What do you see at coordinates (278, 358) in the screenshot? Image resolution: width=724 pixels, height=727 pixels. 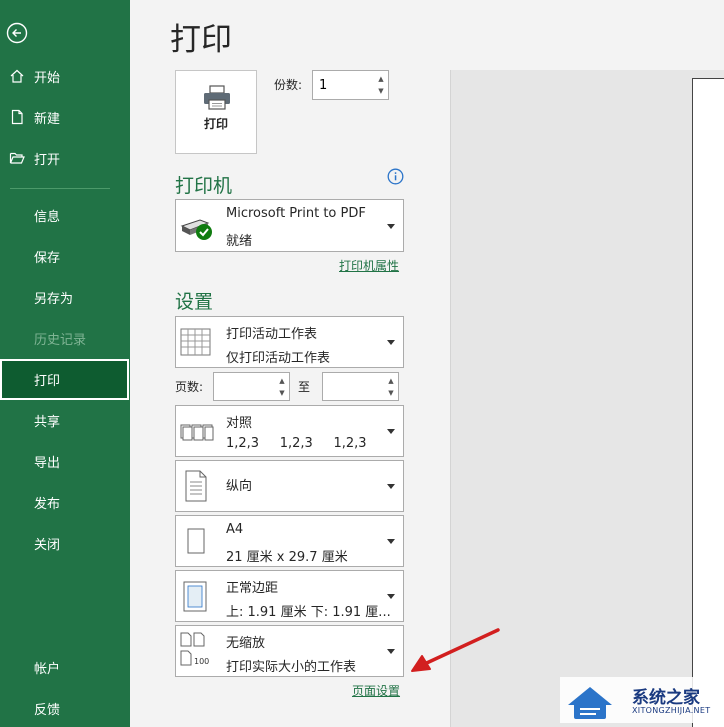 I see `print-scope-desc: 仅打印活动工作表` at bounding box center [278, 358].